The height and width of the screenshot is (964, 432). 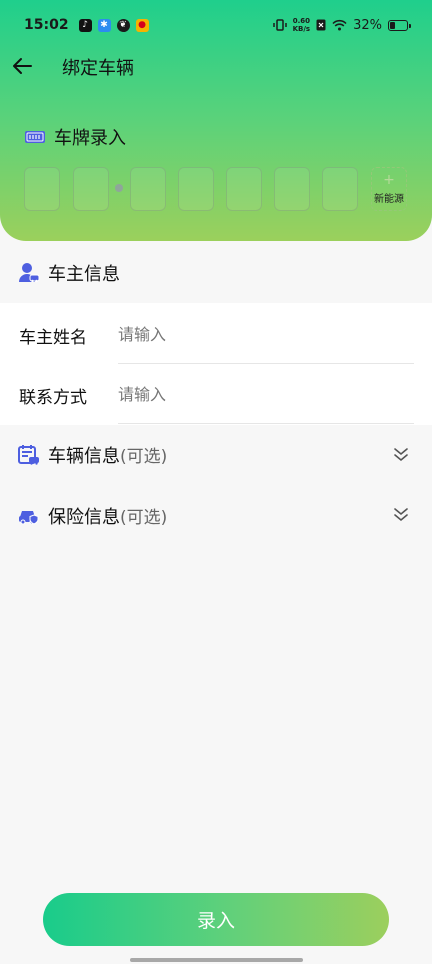 I want to click on insurance-expand-toggle, so click(x=401, y=514).